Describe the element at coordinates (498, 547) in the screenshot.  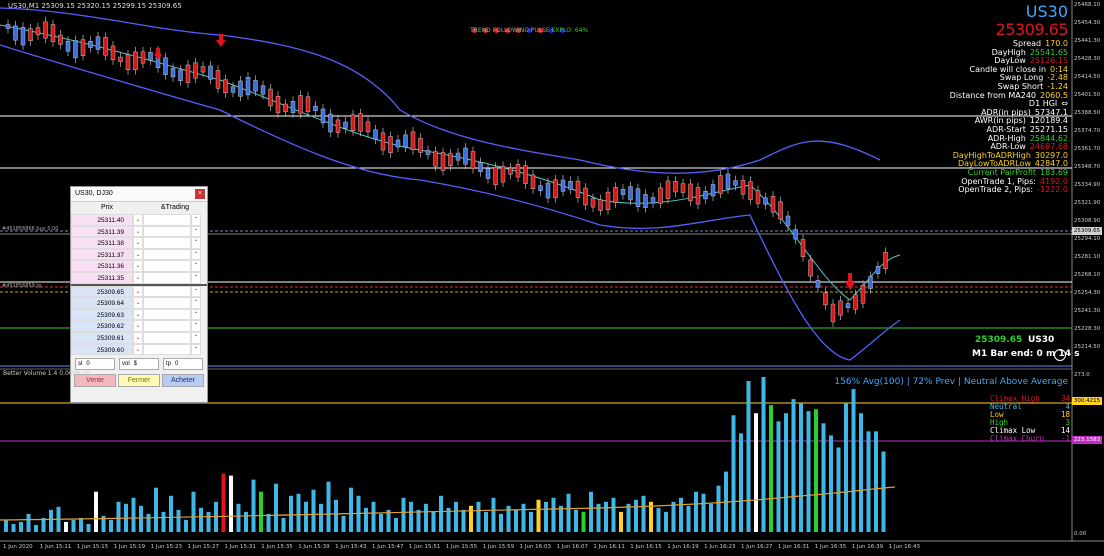
I see `time-tick-label: 1 Jun 15:59` at that location.